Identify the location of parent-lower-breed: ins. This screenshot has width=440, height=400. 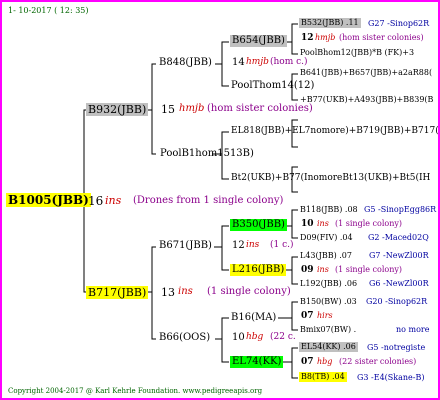
(185, 291).